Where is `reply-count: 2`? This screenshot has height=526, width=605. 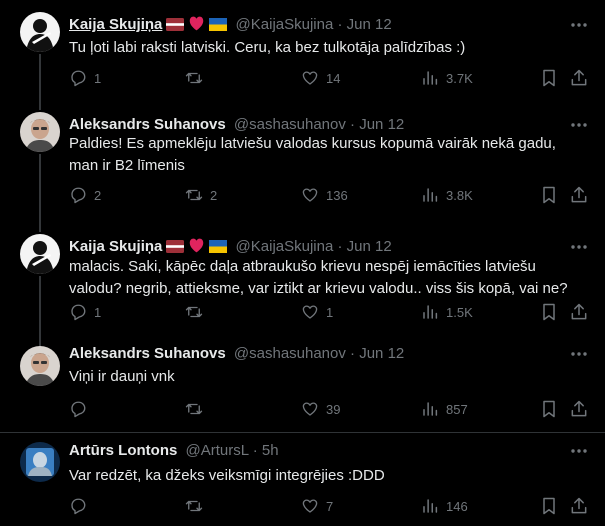
reply-count: 2 is located at coordinates (98, 195).